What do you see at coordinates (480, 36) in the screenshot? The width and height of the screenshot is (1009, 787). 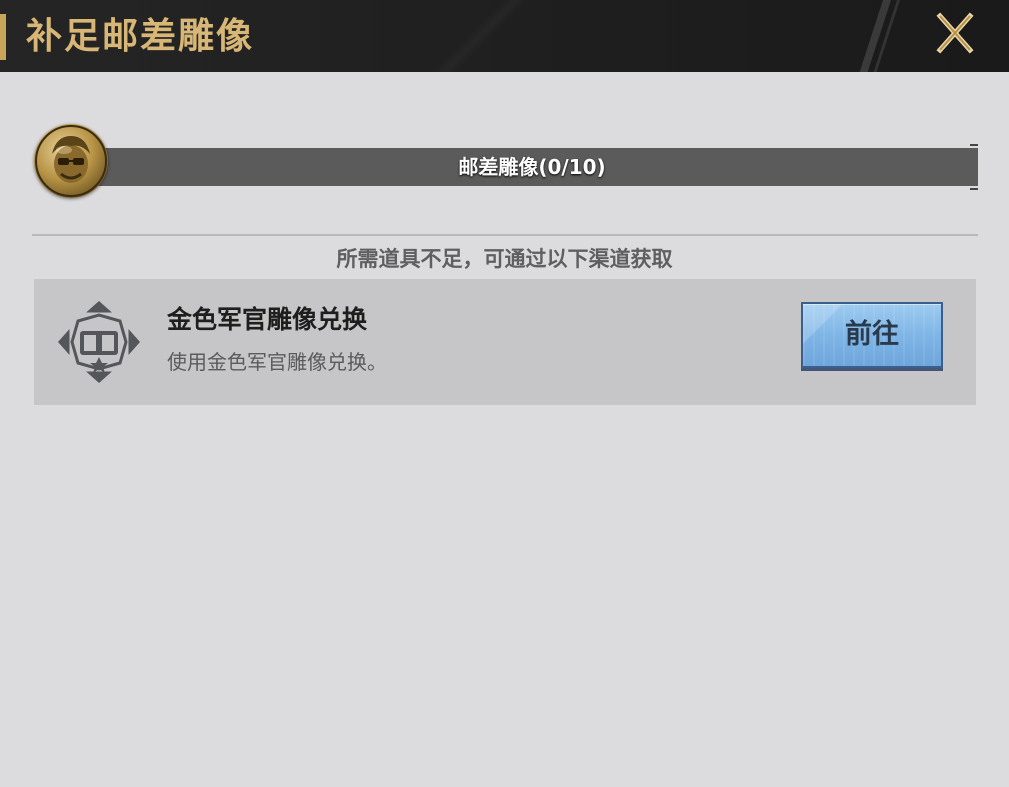 I see `header-decoration` at bounding box center [480, 36].